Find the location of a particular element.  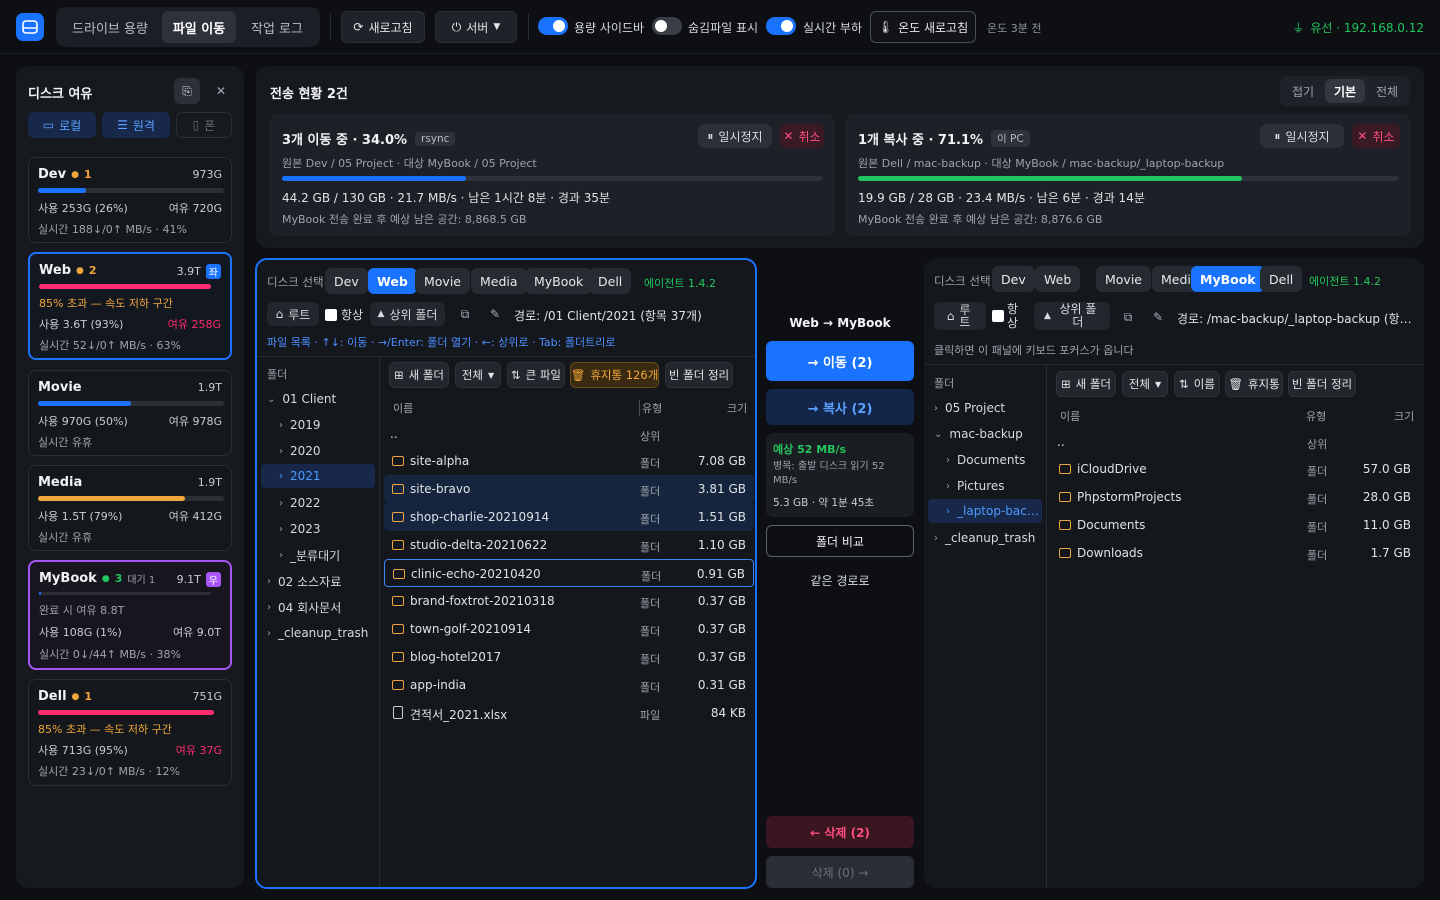

realtime-load-toggle is located at coordinates (781, 26).